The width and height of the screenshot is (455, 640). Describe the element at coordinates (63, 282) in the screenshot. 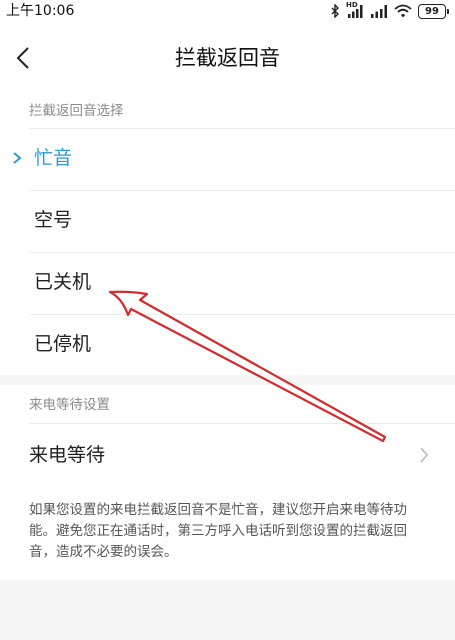

I see `option-label: 已关机` at that location.